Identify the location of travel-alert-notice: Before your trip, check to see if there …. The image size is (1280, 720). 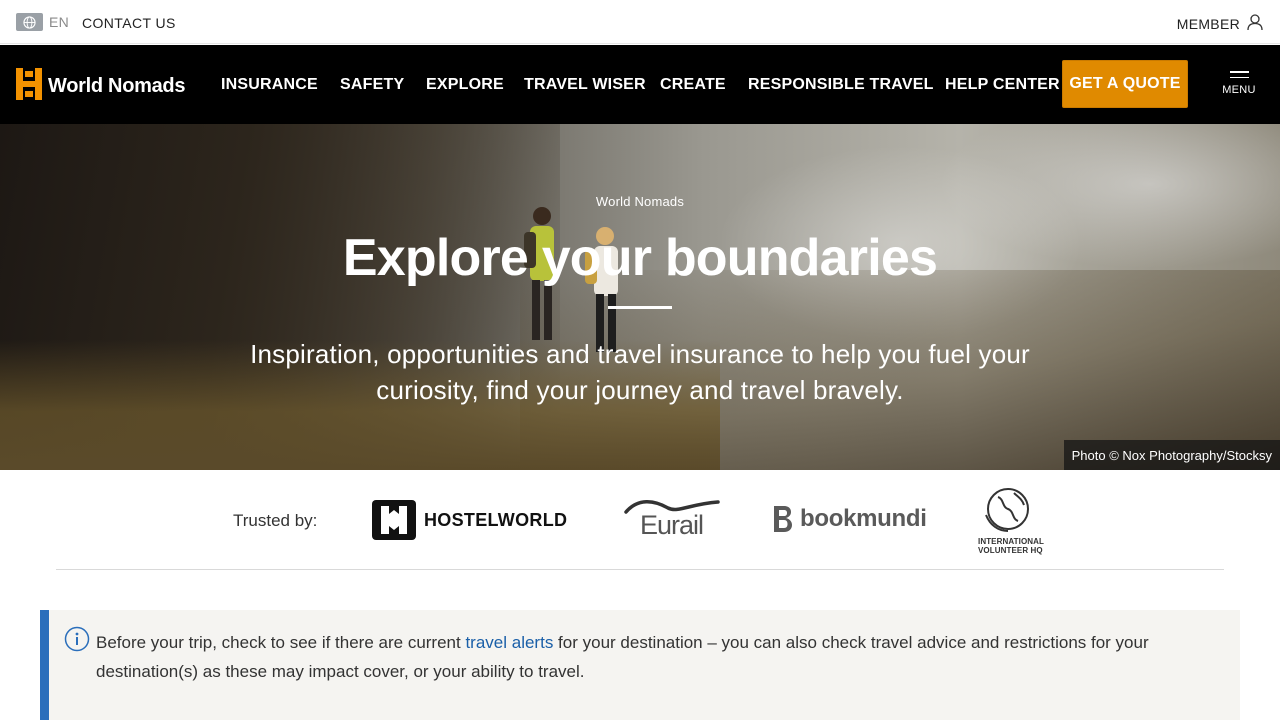
(640, 665).